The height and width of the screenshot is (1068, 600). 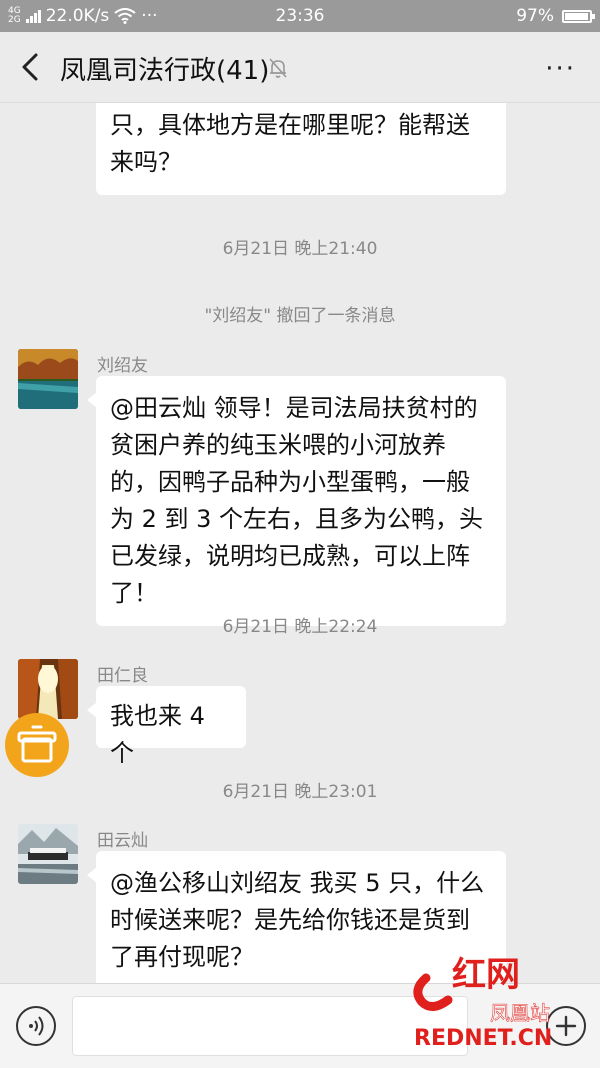 I want to click on floating-box-button, so click(x=37, y=745).